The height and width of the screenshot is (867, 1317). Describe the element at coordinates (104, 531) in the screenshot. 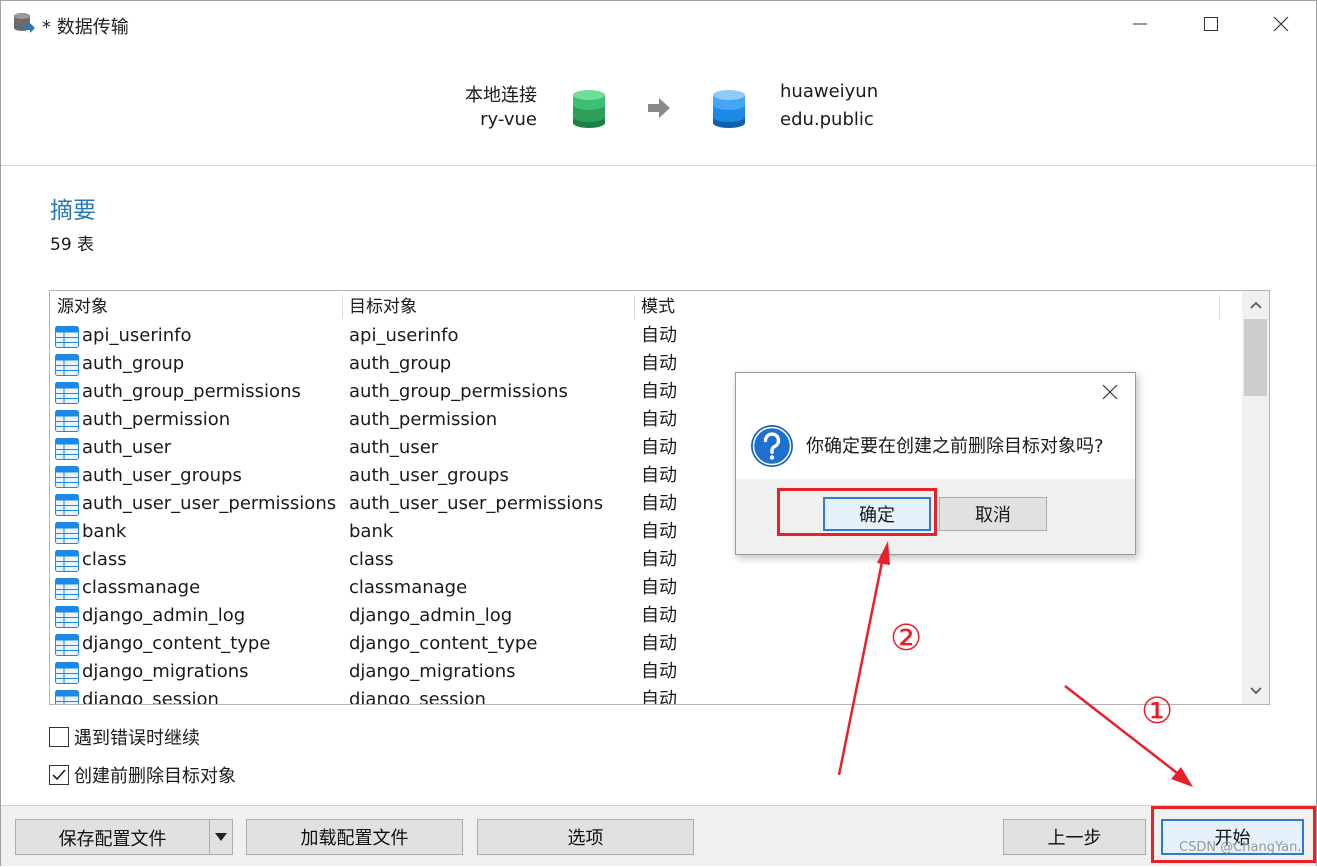

I see `source-object-cell: bank` at that location.